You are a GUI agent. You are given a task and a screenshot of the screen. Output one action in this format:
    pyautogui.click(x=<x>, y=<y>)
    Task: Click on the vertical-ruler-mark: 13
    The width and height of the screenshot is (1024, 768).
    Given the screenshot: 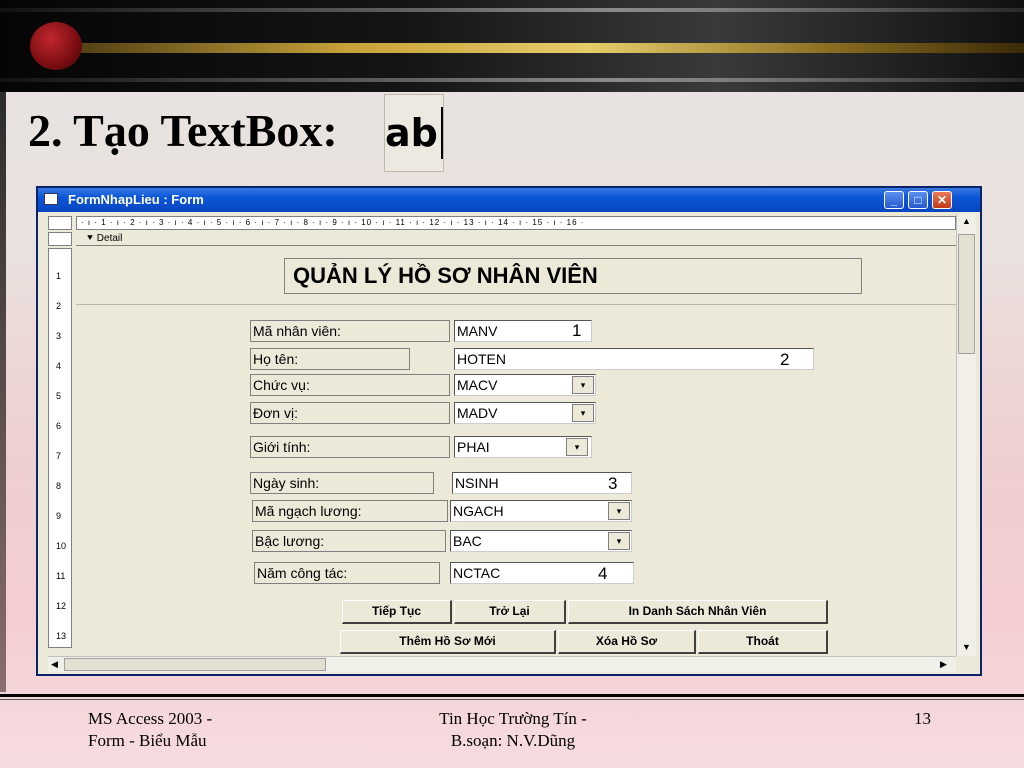 What is the action you would take?
    pyautogui.click(x=61, y=636)
    